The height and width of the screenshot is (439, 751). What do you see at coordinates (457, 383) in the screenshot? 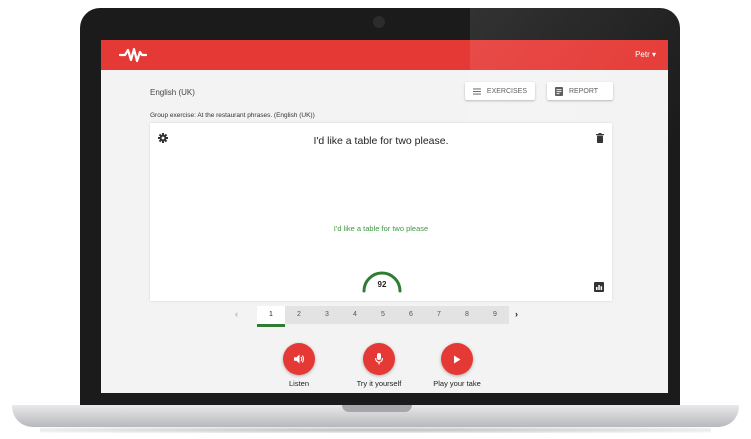
I see `play-label: Play your take` at bounding box center [457, 383].